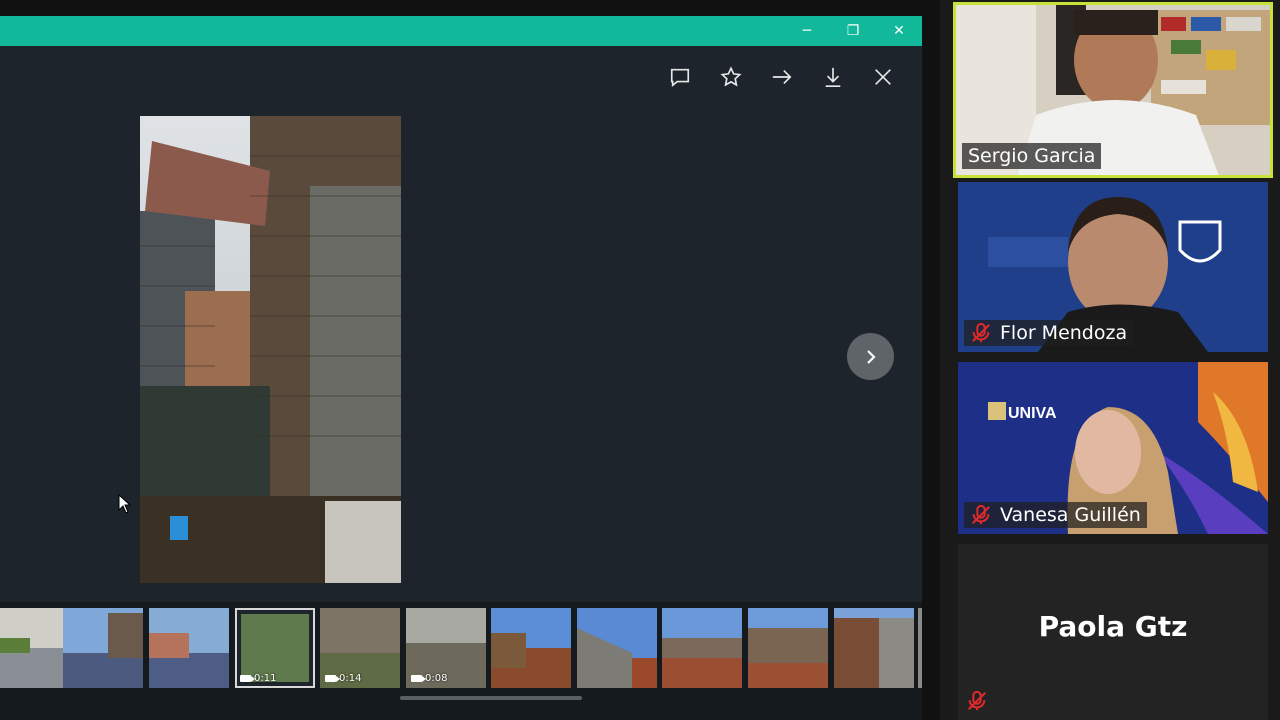 This screenshot has height=720, width=1280. I want to click on thumbnail: 0:14, so click(360, 648).